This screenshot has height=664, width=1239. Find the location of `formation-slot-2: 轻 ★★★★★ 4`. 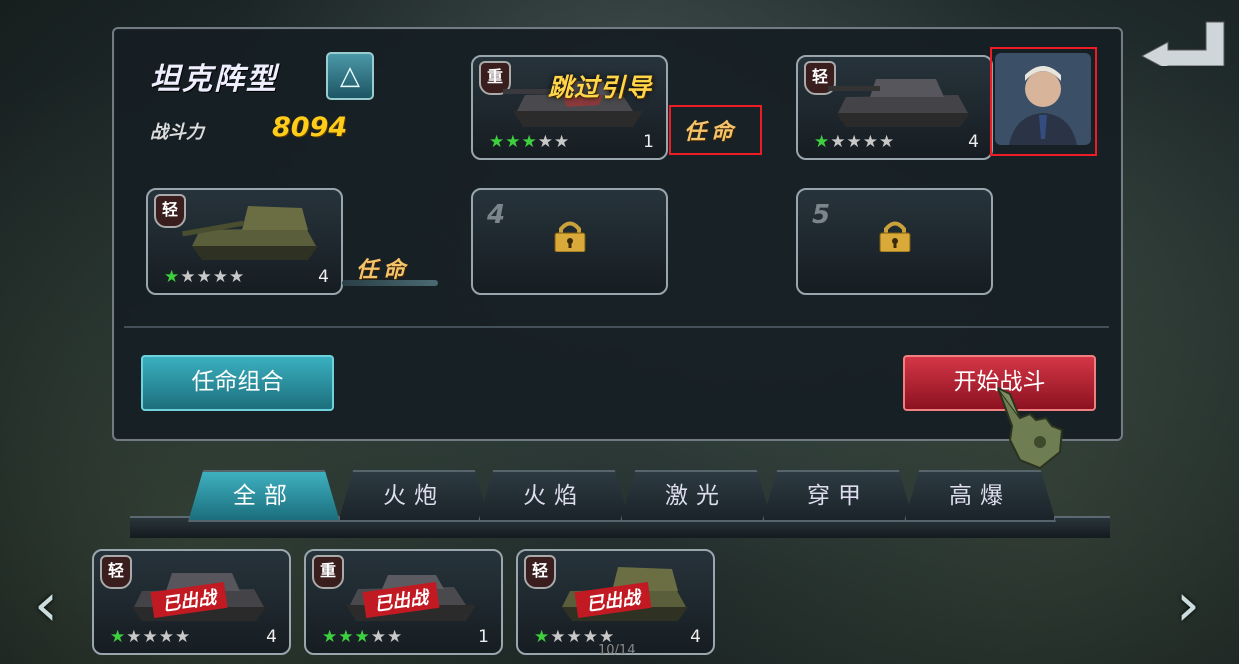

formation-slot-2: 轻 ★★★★★ 4 is located at coordinates (894, 107).